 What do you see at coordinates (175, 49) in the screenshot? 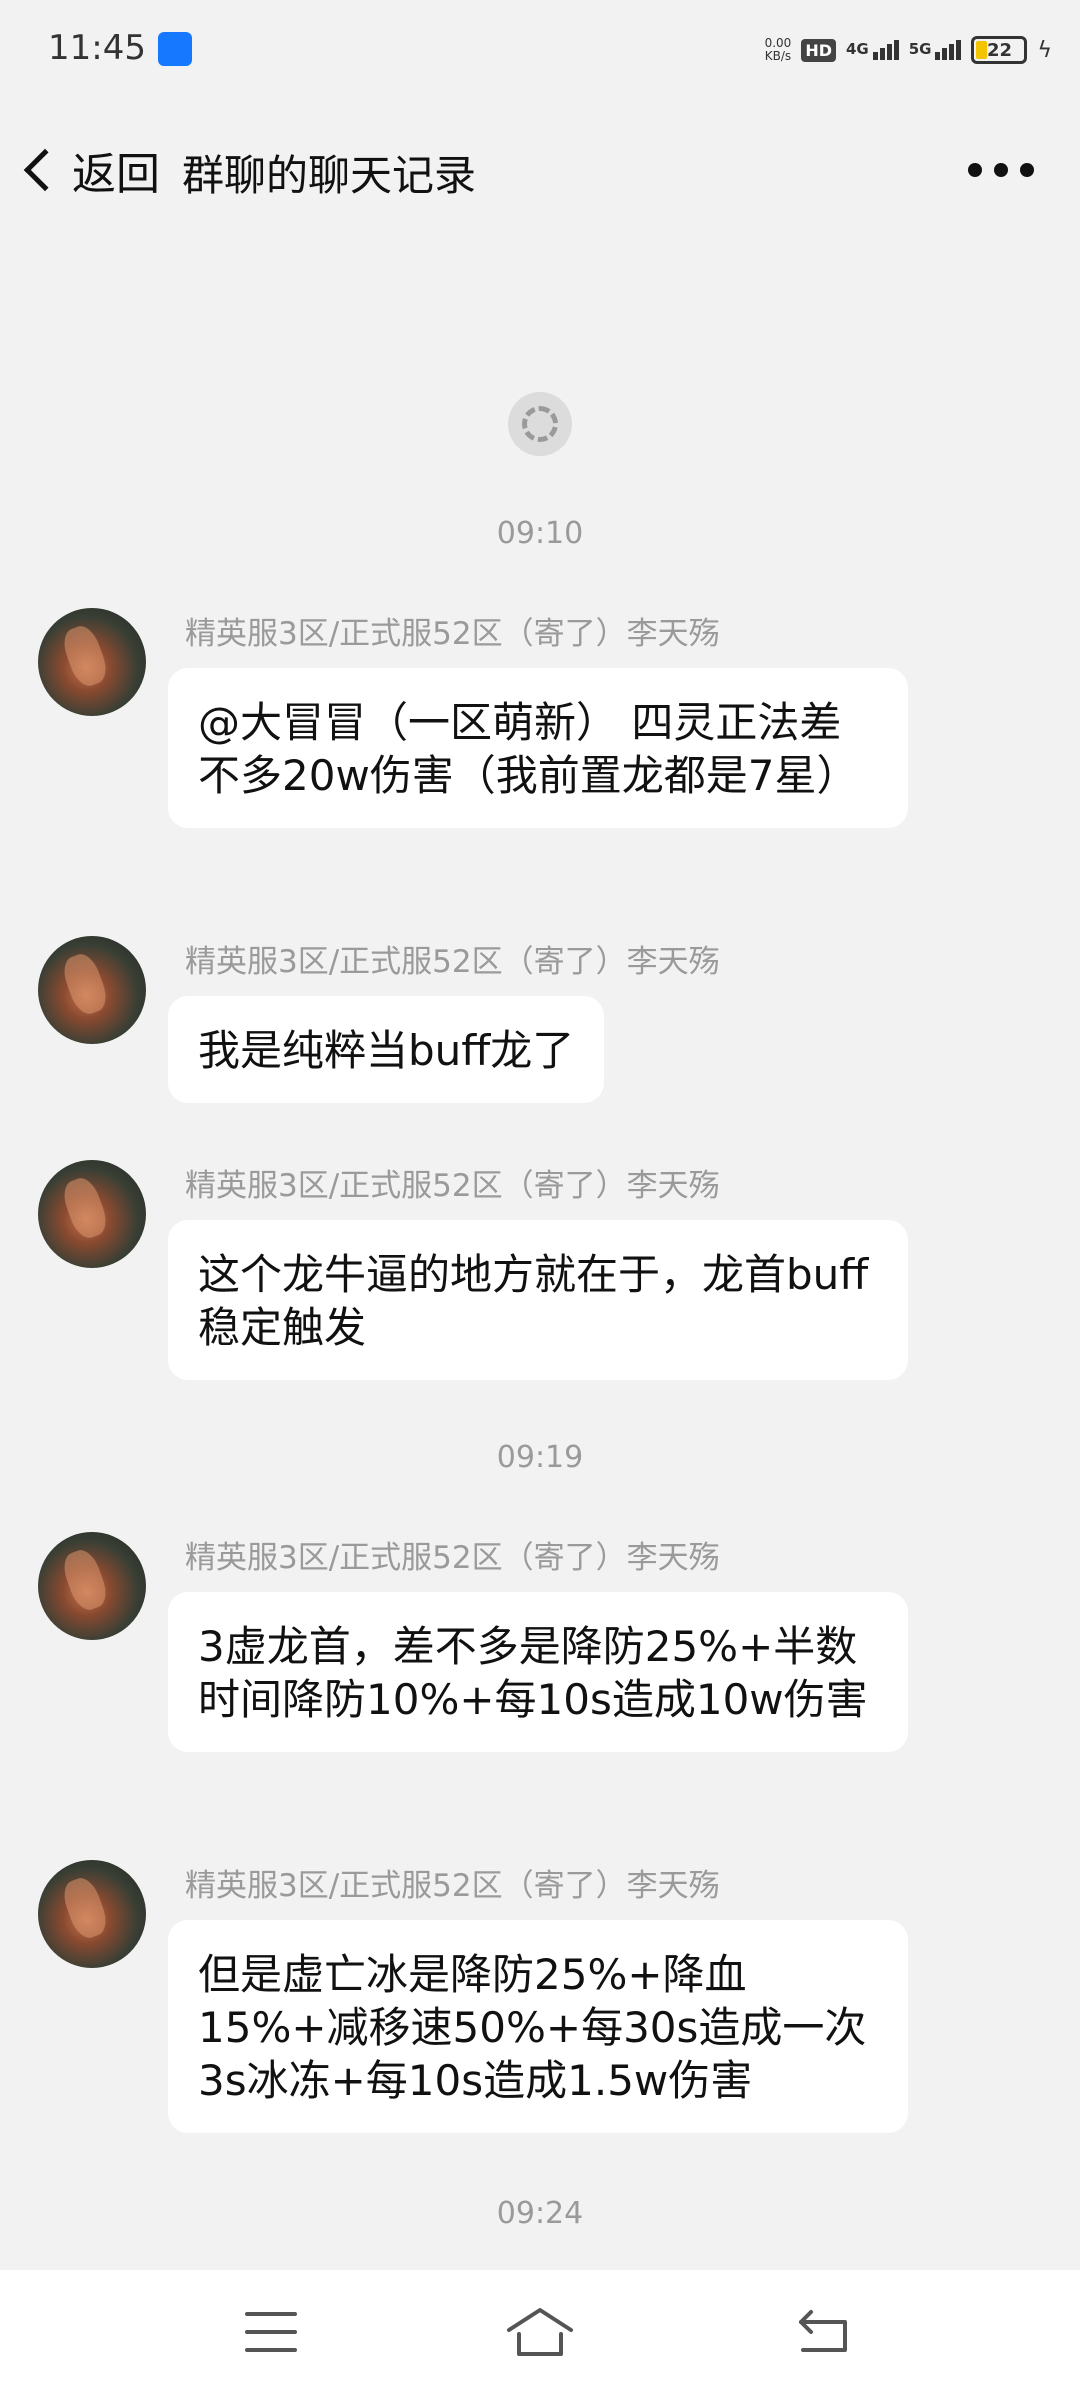
I see `alipay-notification-icon` at bounding box center [175, 49].